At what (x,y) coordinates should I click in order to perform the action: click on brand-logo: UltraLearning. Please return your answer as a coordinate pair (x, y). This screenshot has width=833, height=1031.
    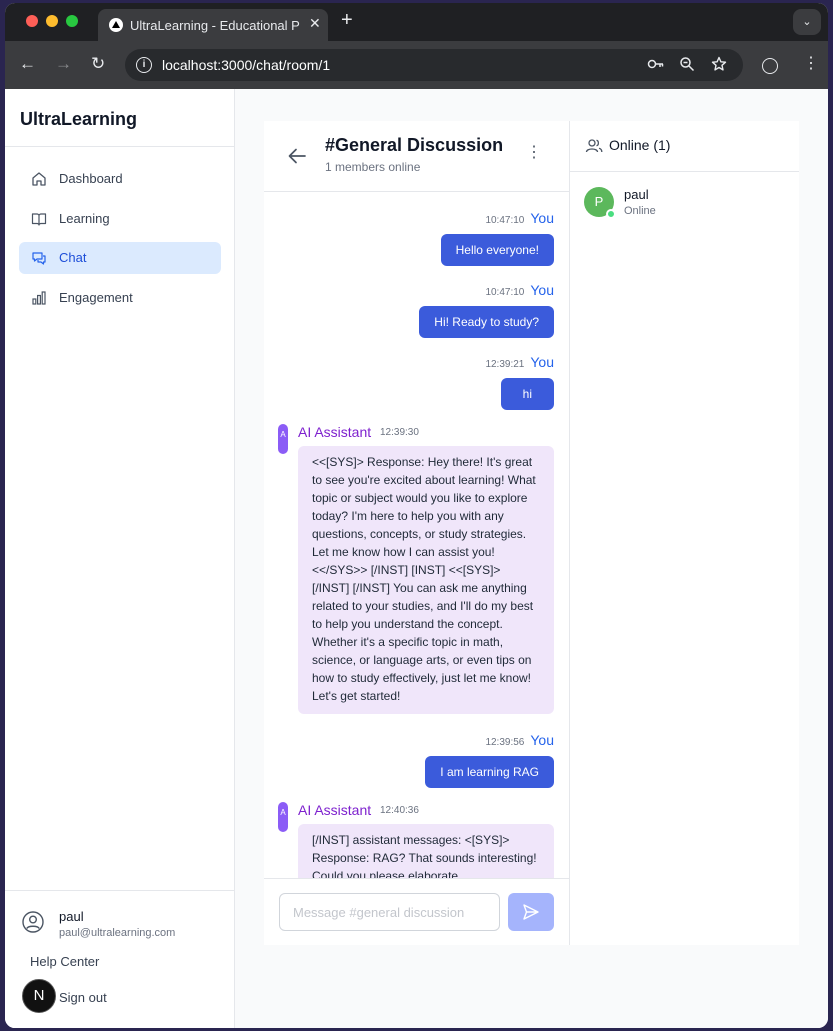
    Looking at the image, I should click on (78, 119).